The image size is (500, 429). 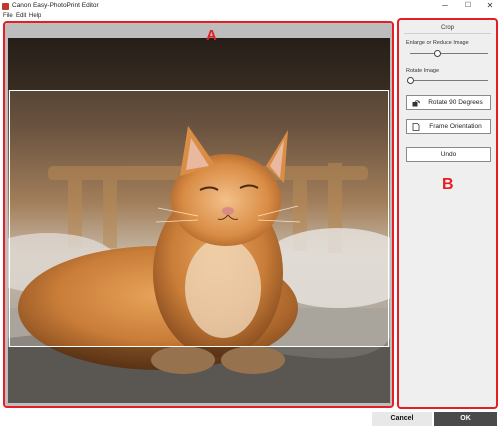 What do you see at coordinates (416, 103) in the screenshot?
I see `rotate-90-icon` at bounding box center [416, 103].